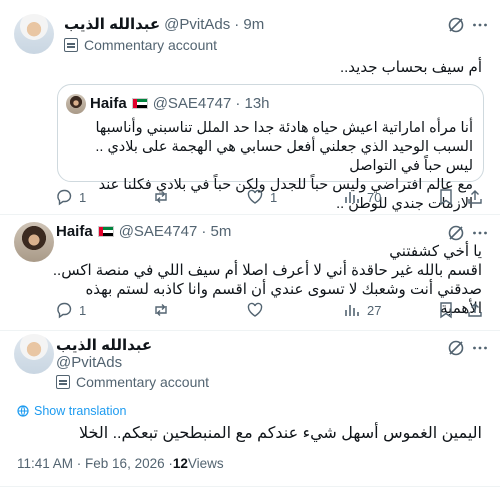 The height and width of the screenshot is (499, 500). I want to click on tweet-header: عبدالله الذيب @PvitAds · 9m, so click(164, 24).